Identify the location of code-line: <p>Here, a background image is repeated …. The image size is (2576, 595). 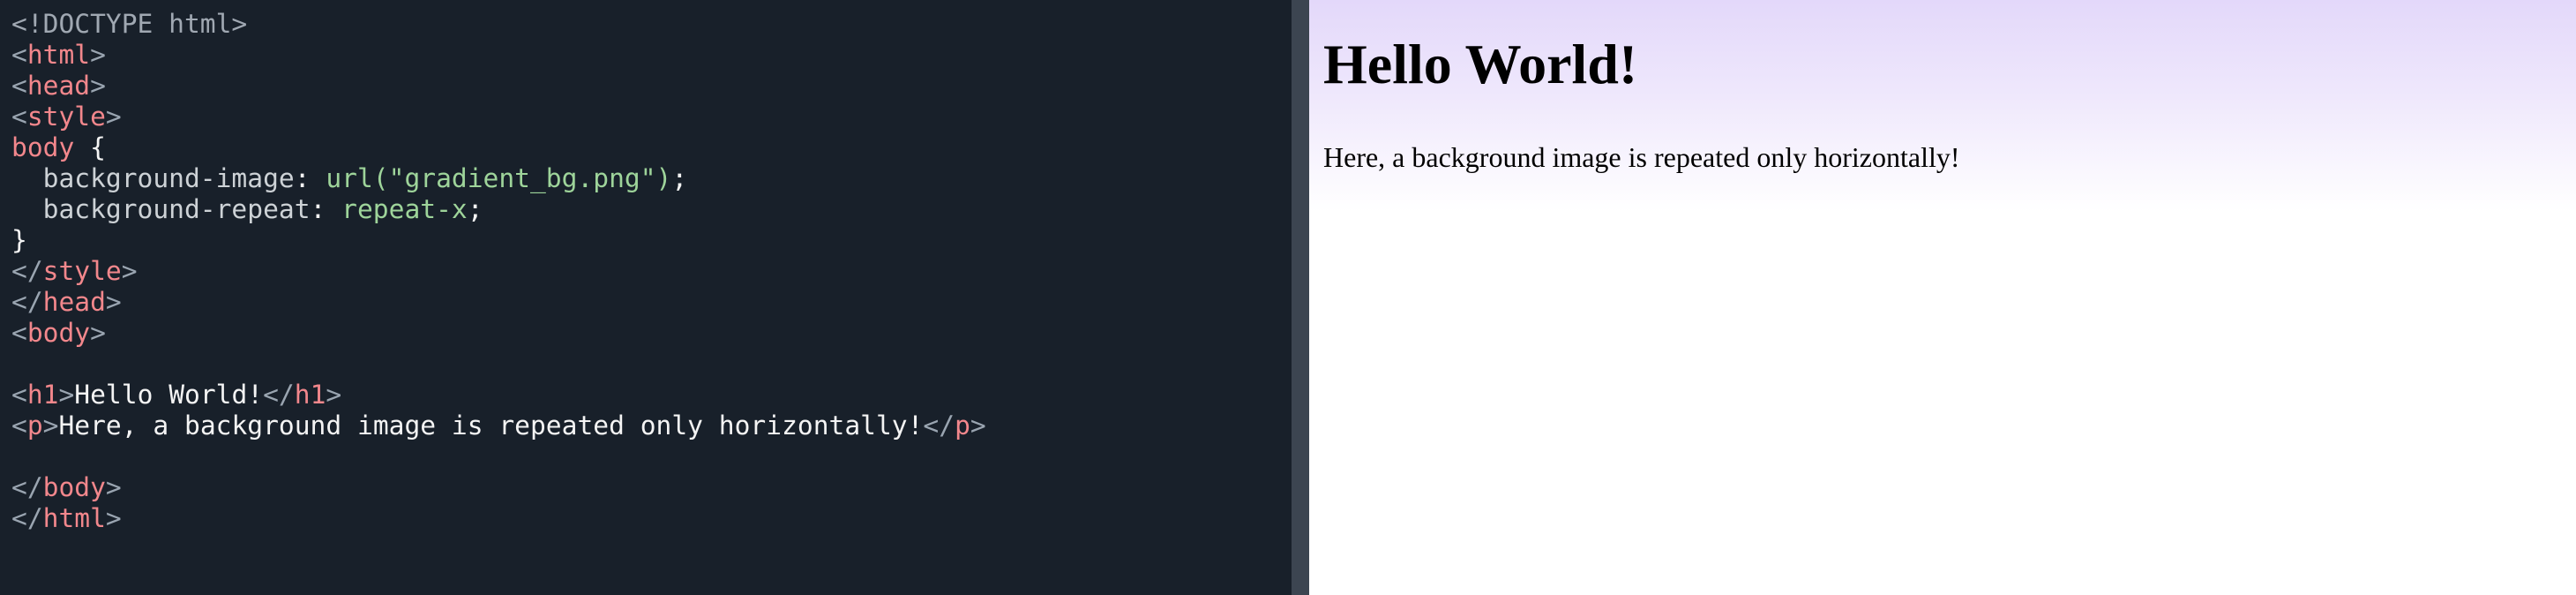
(652, 425).